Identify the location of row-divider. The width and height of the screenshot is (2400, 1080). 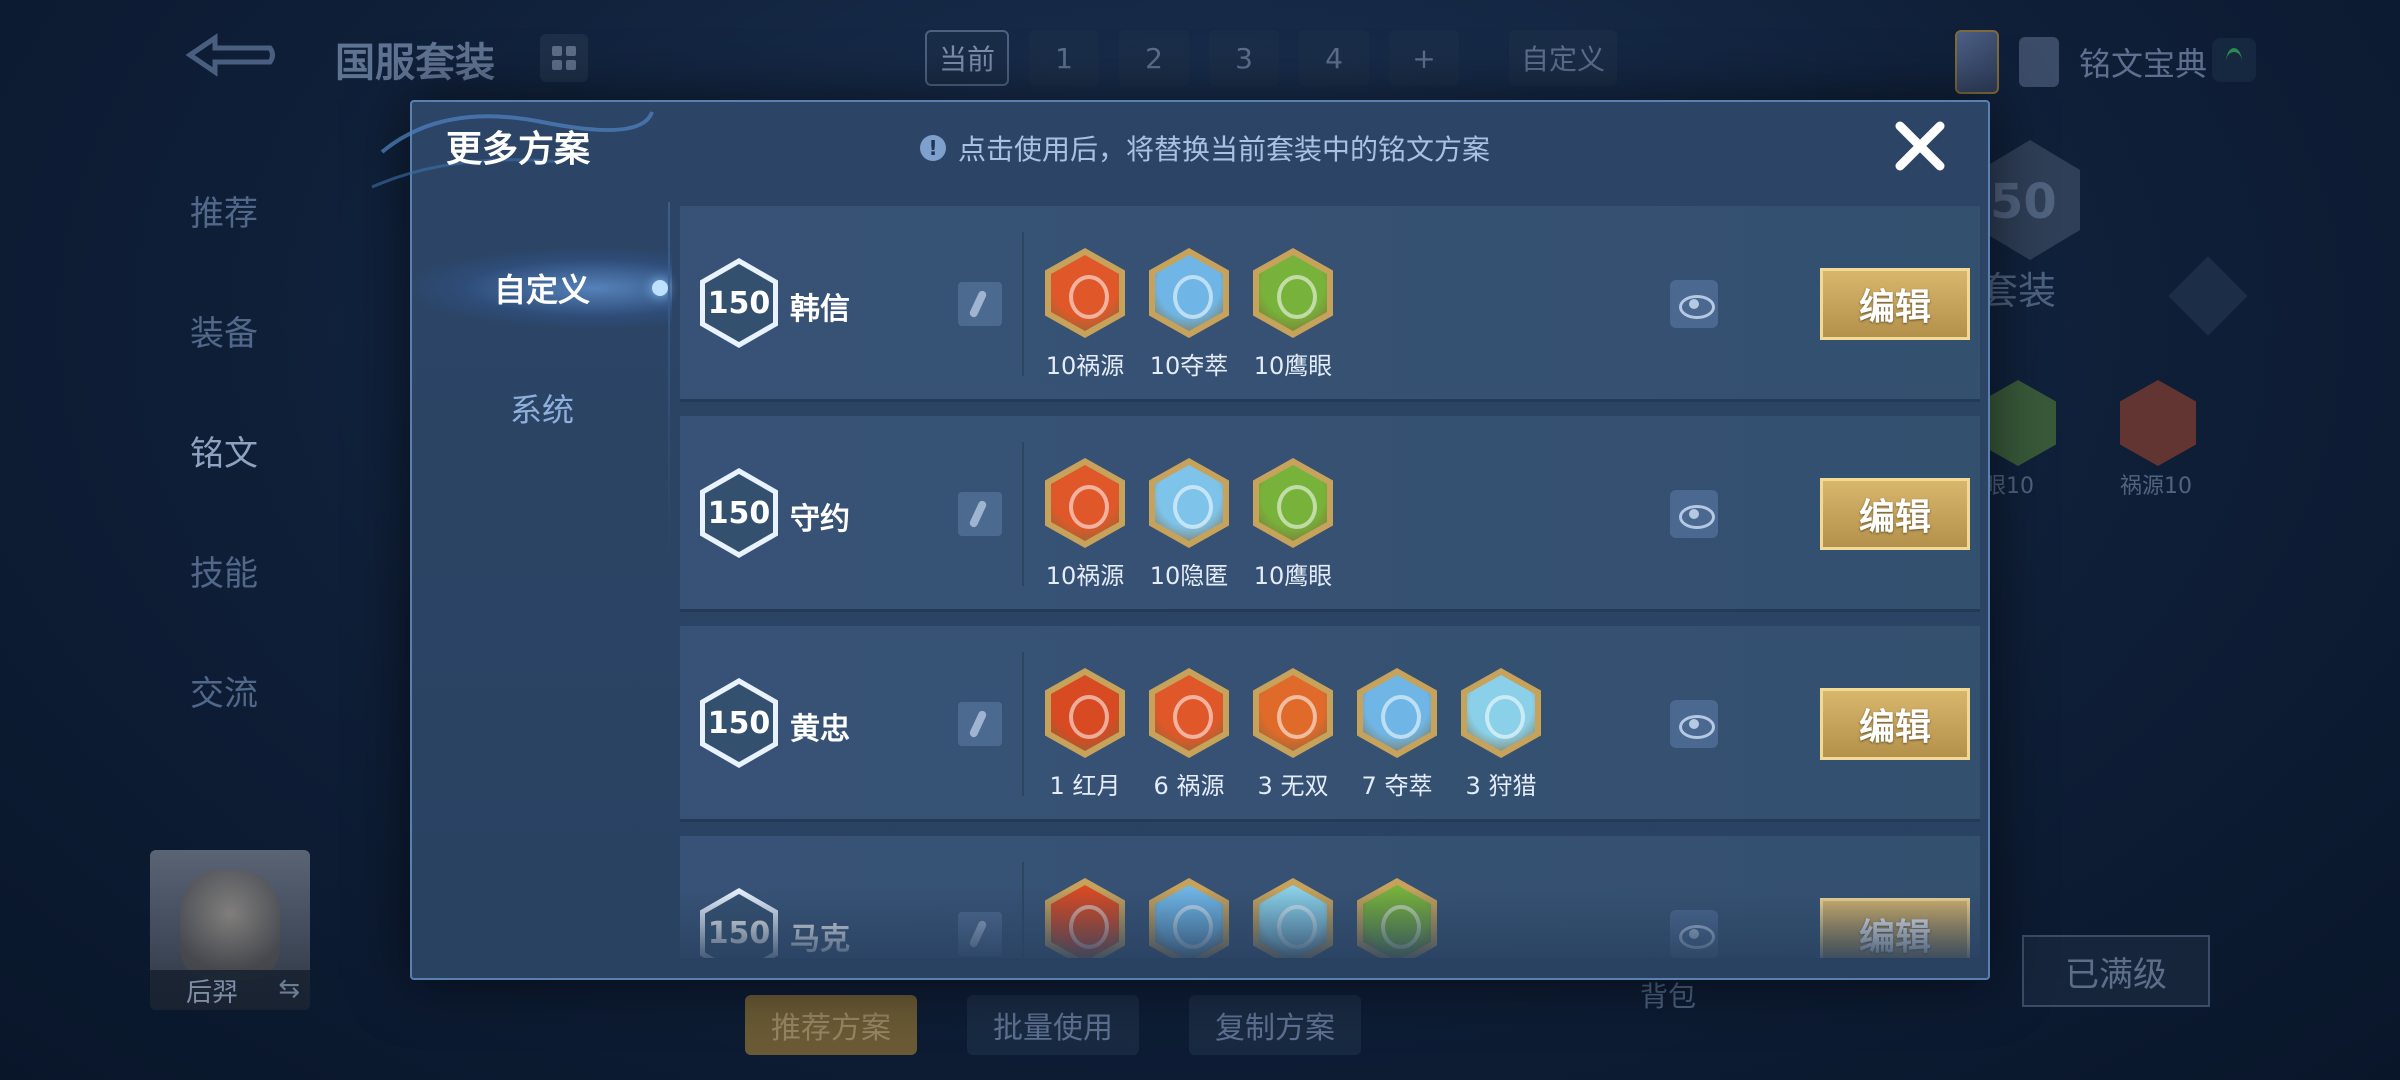
(1023, 724).